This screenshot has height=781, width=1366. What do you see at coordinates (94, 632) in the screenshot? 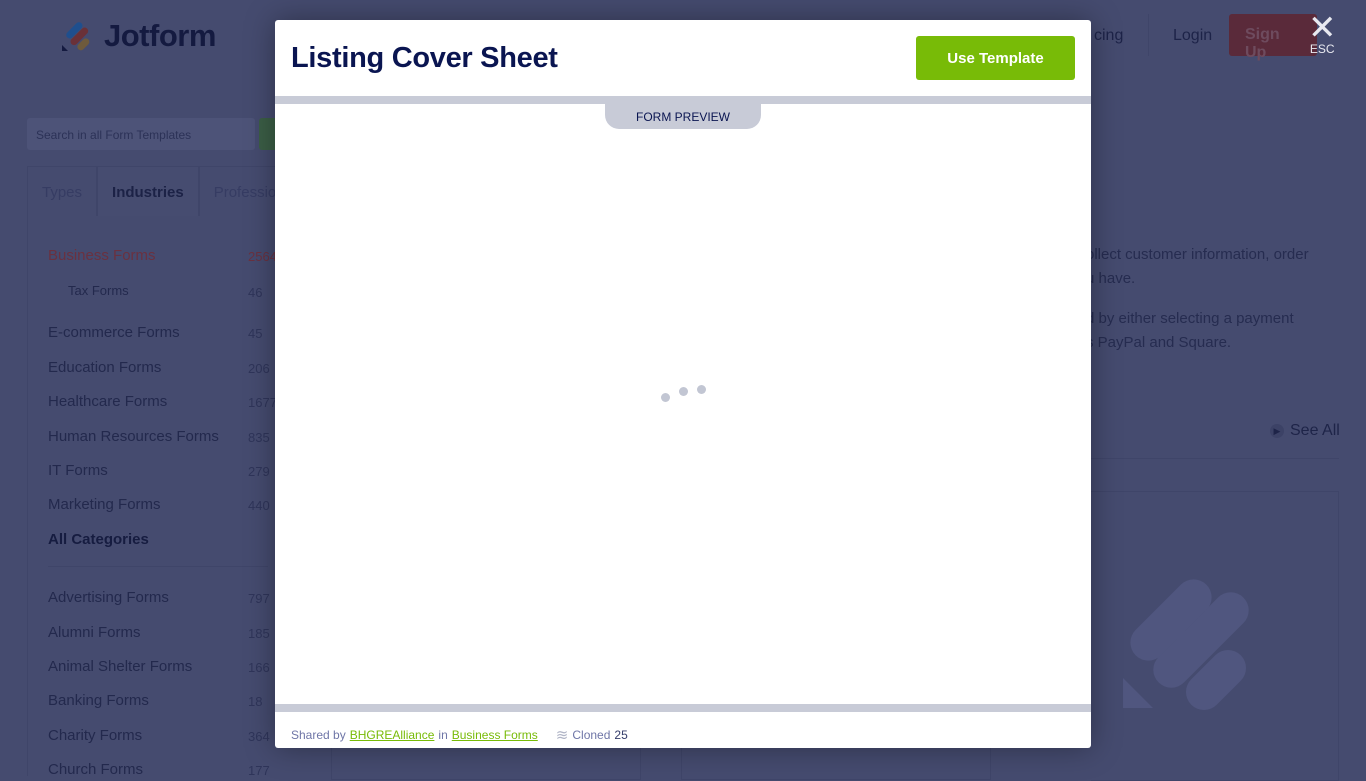
I see `category-item: Alumni Forms` at bounding box center [94, 632].